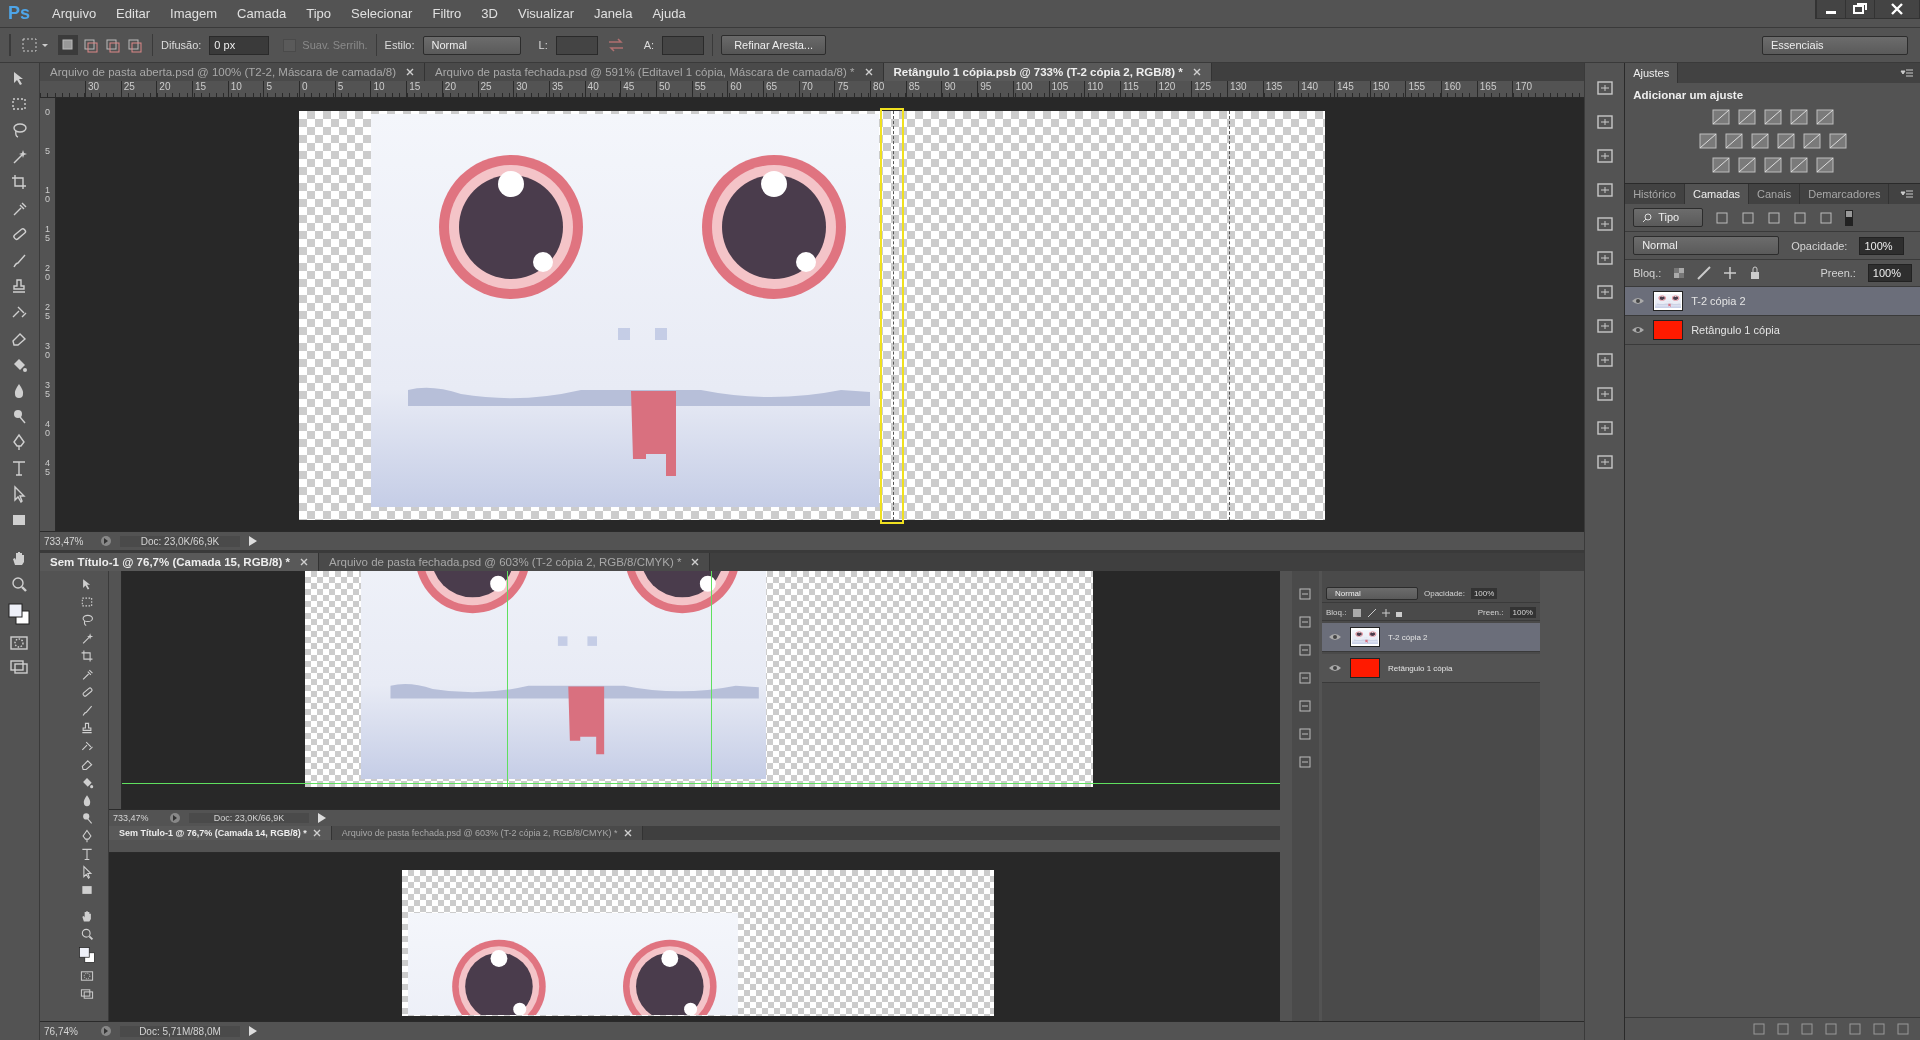  I want to click on menu-item: Filtro, so click(447, 13).